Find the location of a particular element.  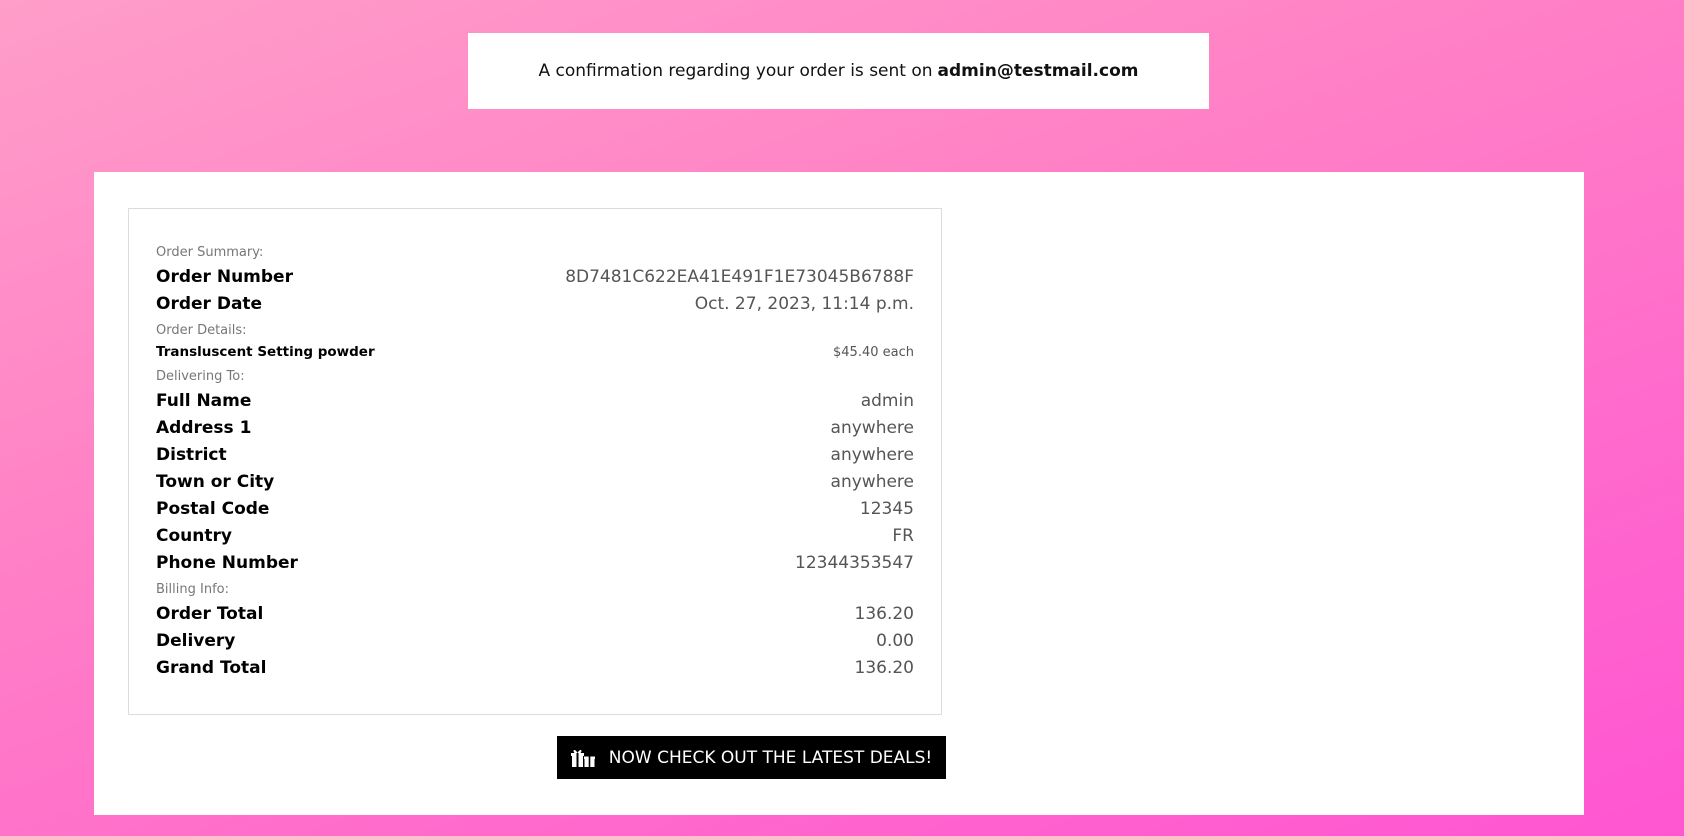

address1-row: Address 1 anywhere is located at coordinates (535, 427).